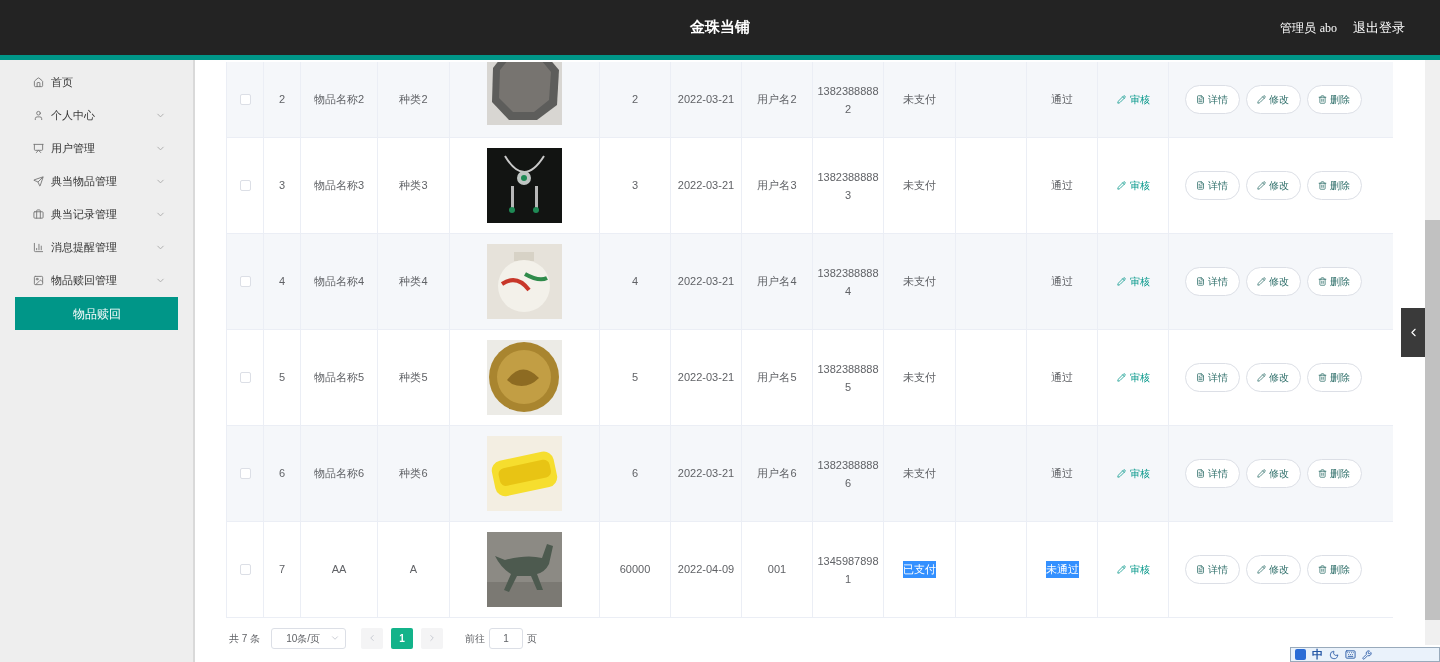 The width and height of the screenshot is (1440, 662). Describe the element at coordinates (532, 638) in the screenshot. I see `goto-suffix: 页` at that location.